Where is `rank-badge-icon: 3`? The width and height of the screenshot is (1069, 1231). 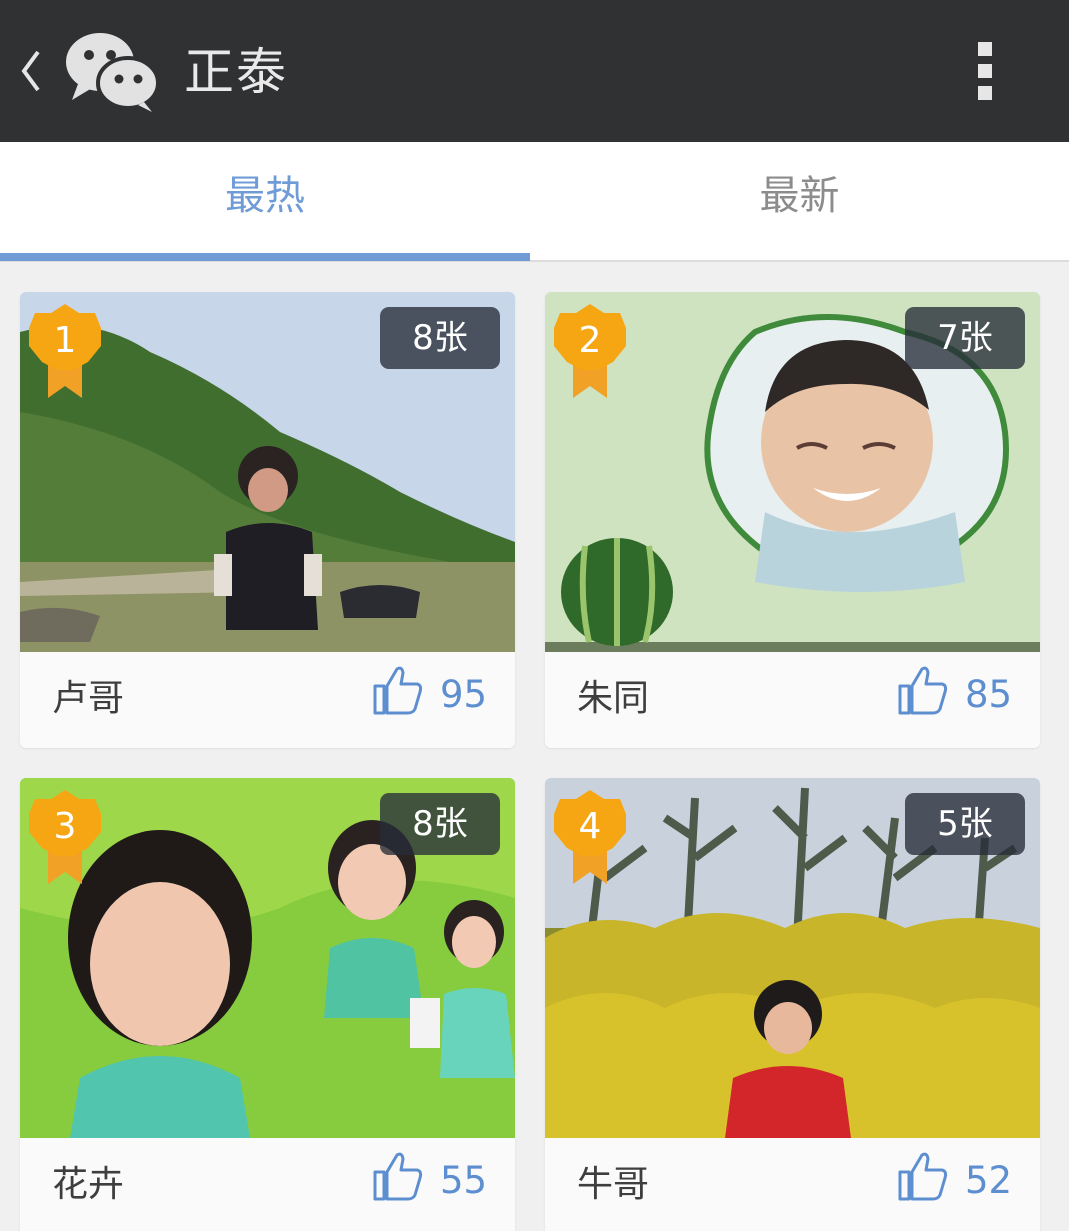
rank-badge-icon: 3 is located at coordinates (65, 838).